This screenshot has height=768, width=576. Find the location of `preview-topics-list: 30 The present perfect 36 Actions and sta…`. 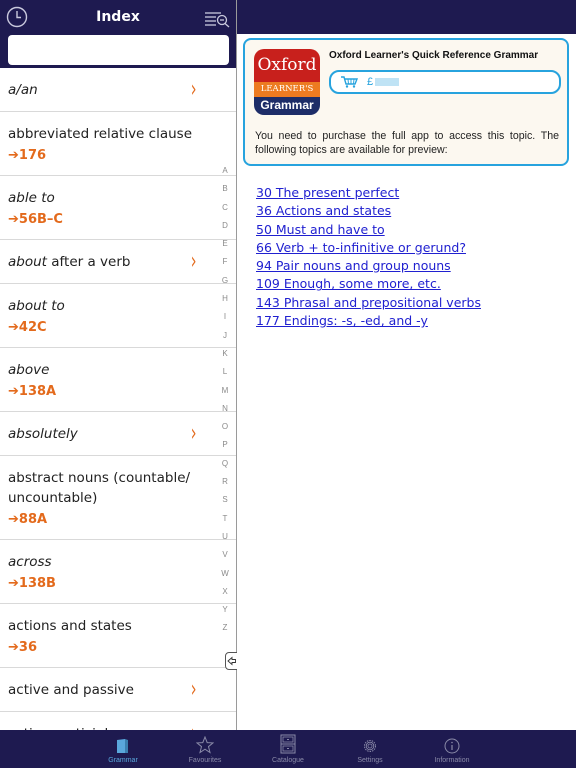

preview-topics-list: 30 The present perfect 36 Actions and sta… is located at coordinates (368, 257).